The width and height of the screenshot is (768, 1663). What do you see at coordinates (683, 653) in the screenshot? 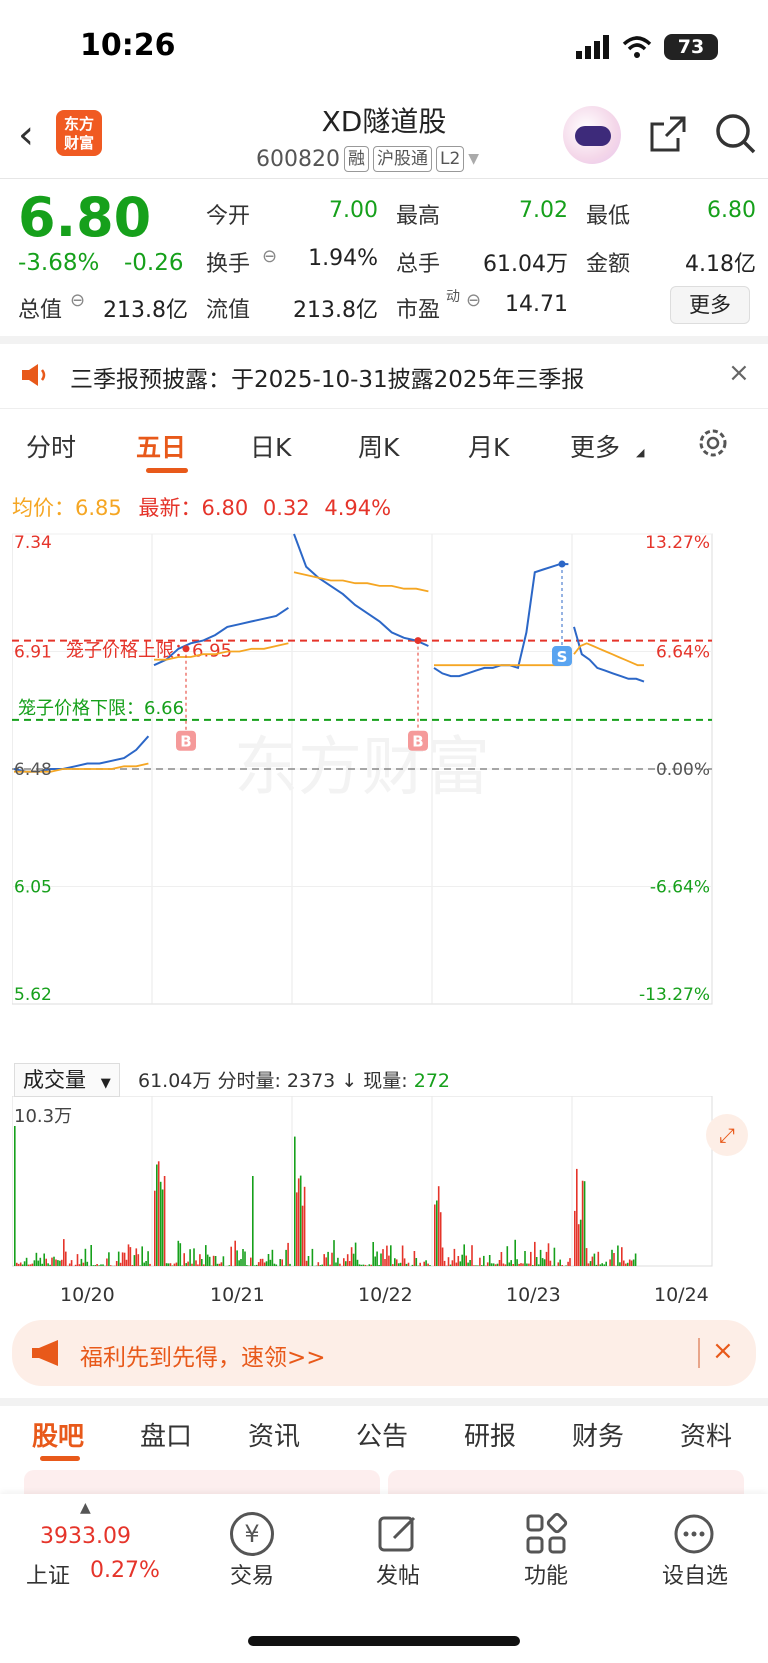
I see `y-axis-tick-right: 6.64%` at bounding box center [683, 653].